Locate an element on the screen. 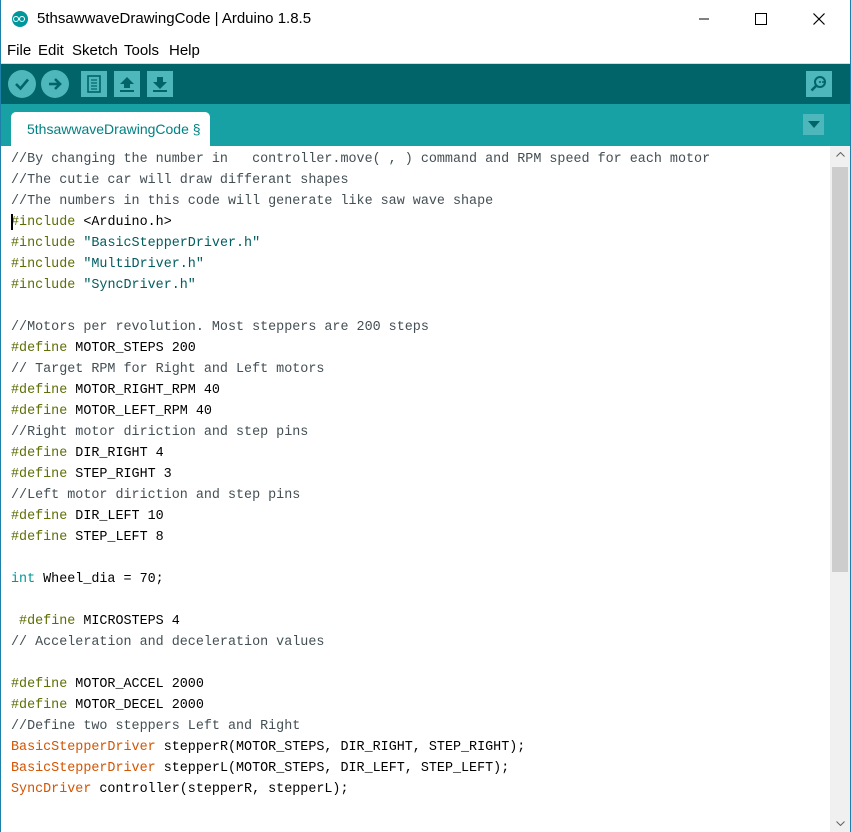 Image resolution: width=851 pixels, height=832 pixels. scroll-down-button is located at coordinates (840, 823).